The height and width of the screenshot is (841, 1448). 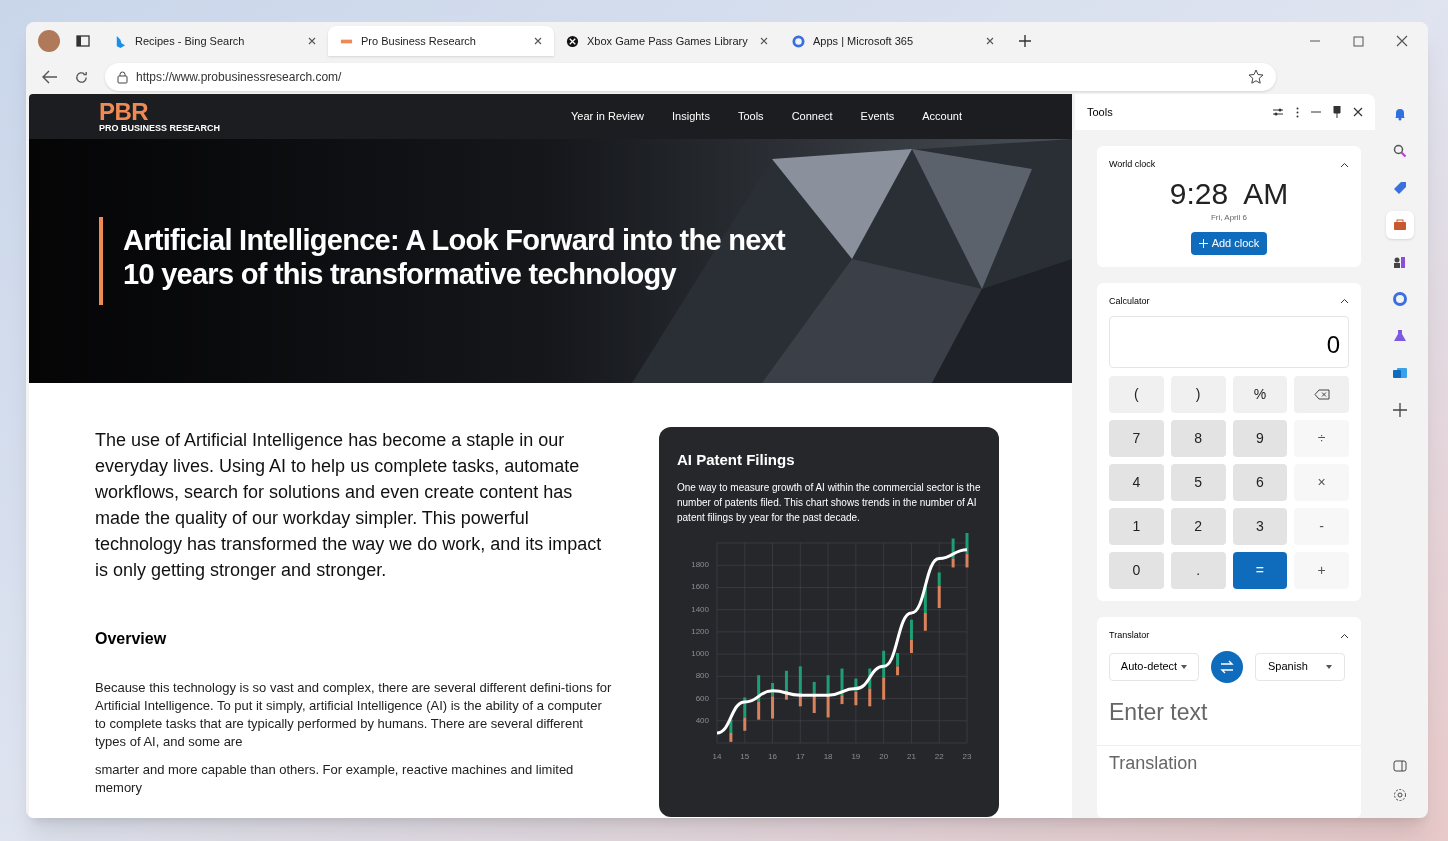 What do you see at coordinates (750, 116) in the screenshot?
I see `nav-link: Tools` at bounding box center [750, 116].